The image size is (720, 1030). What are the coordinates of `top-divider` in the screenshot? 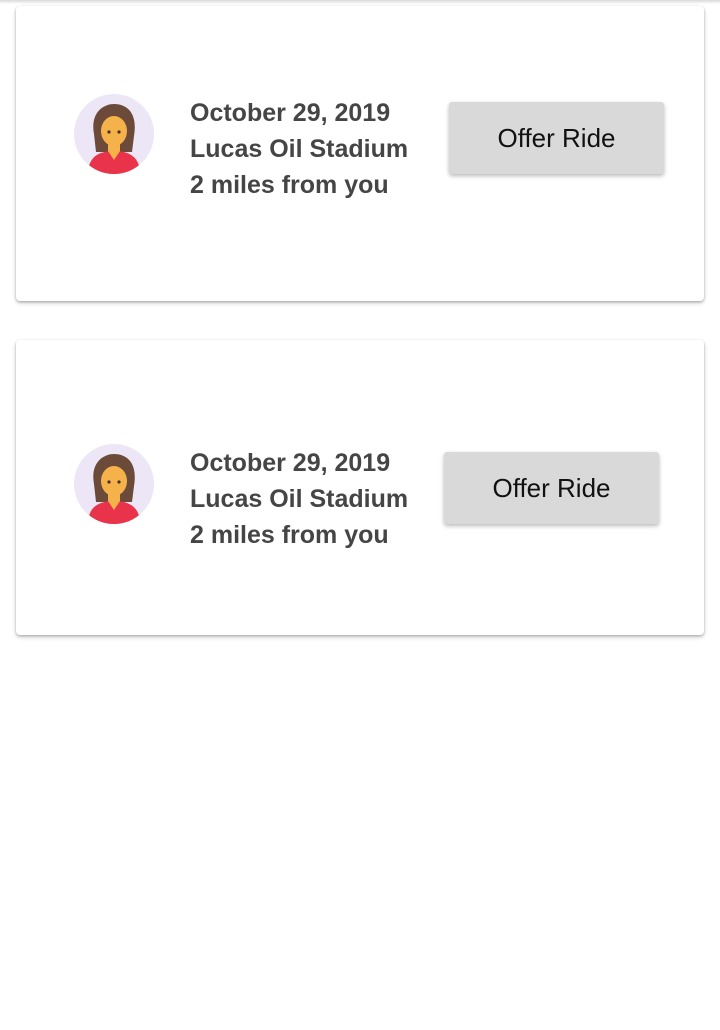 It's located at (360, 2).